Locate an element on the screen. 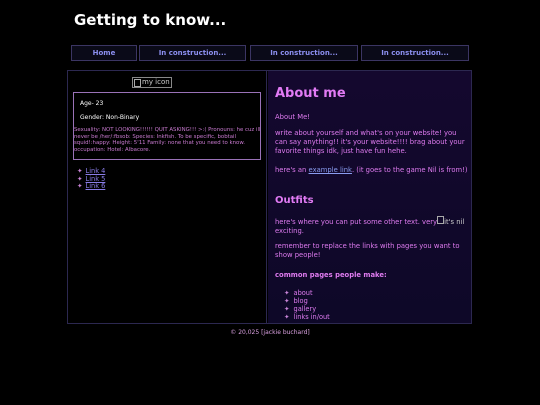 The height and width of the screenshot is (405, 540). gender-text: Gender: Non-Binary is located at coordinates (110, 117).